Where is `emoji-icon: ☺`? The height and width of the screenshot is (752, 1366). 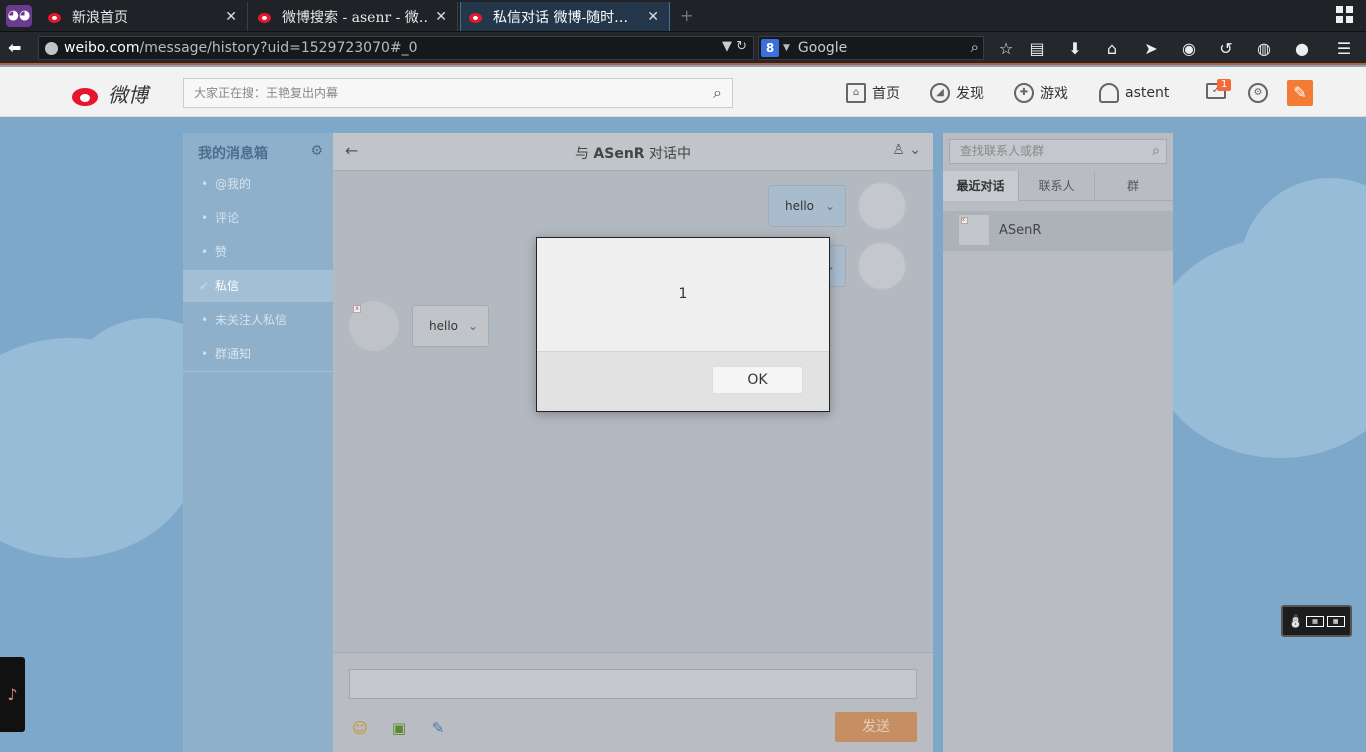
emoji-icon: ☺ is located at coordinates (360, 728).